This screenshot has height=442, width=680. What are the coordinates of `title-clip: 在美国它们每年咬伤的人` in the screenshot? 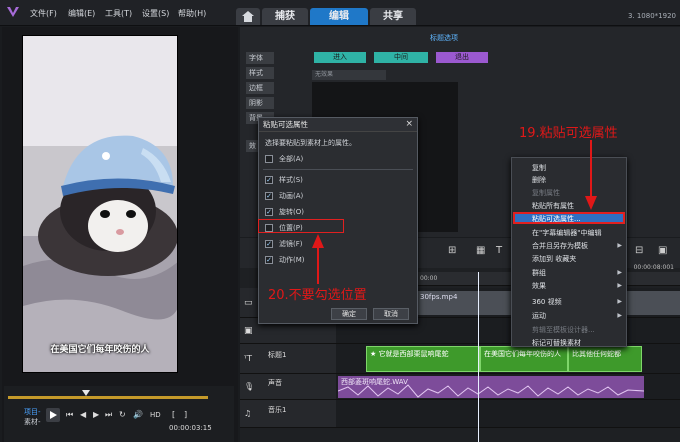 It's located at (524, 359).